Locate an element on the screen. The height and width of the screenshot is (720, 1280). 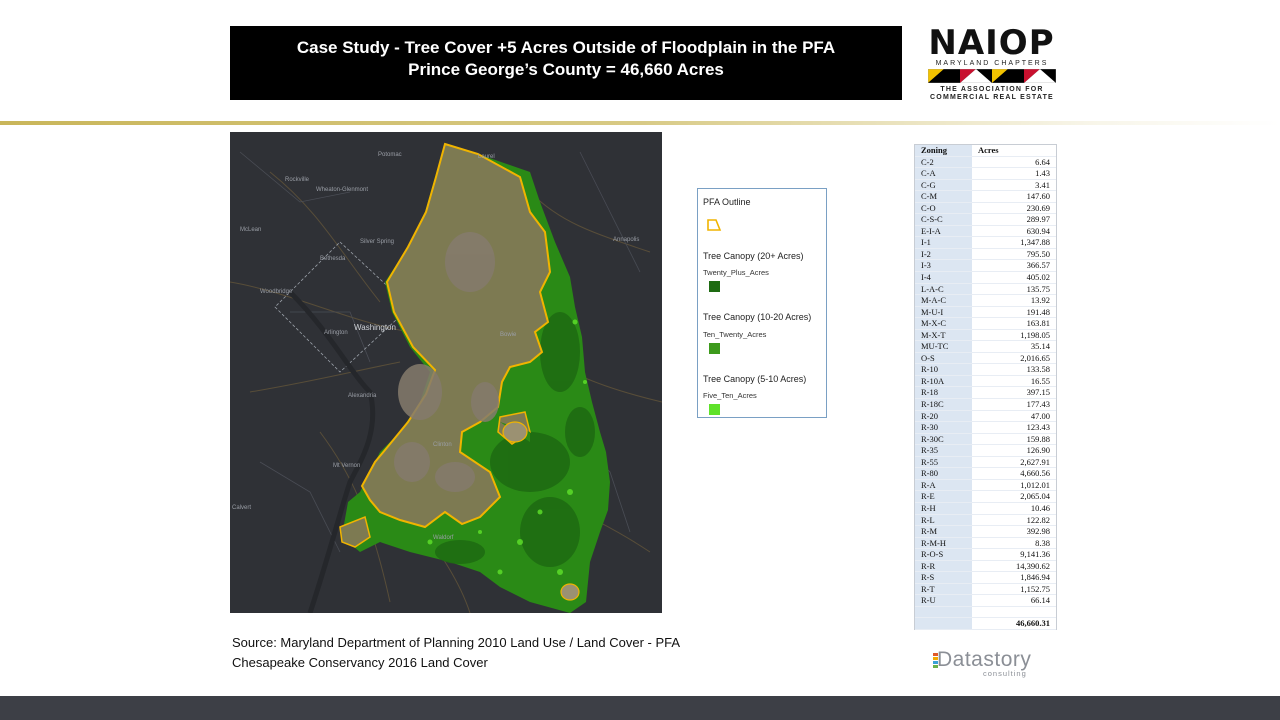
pfa-outline-icon is located at coordinates (714, 225).